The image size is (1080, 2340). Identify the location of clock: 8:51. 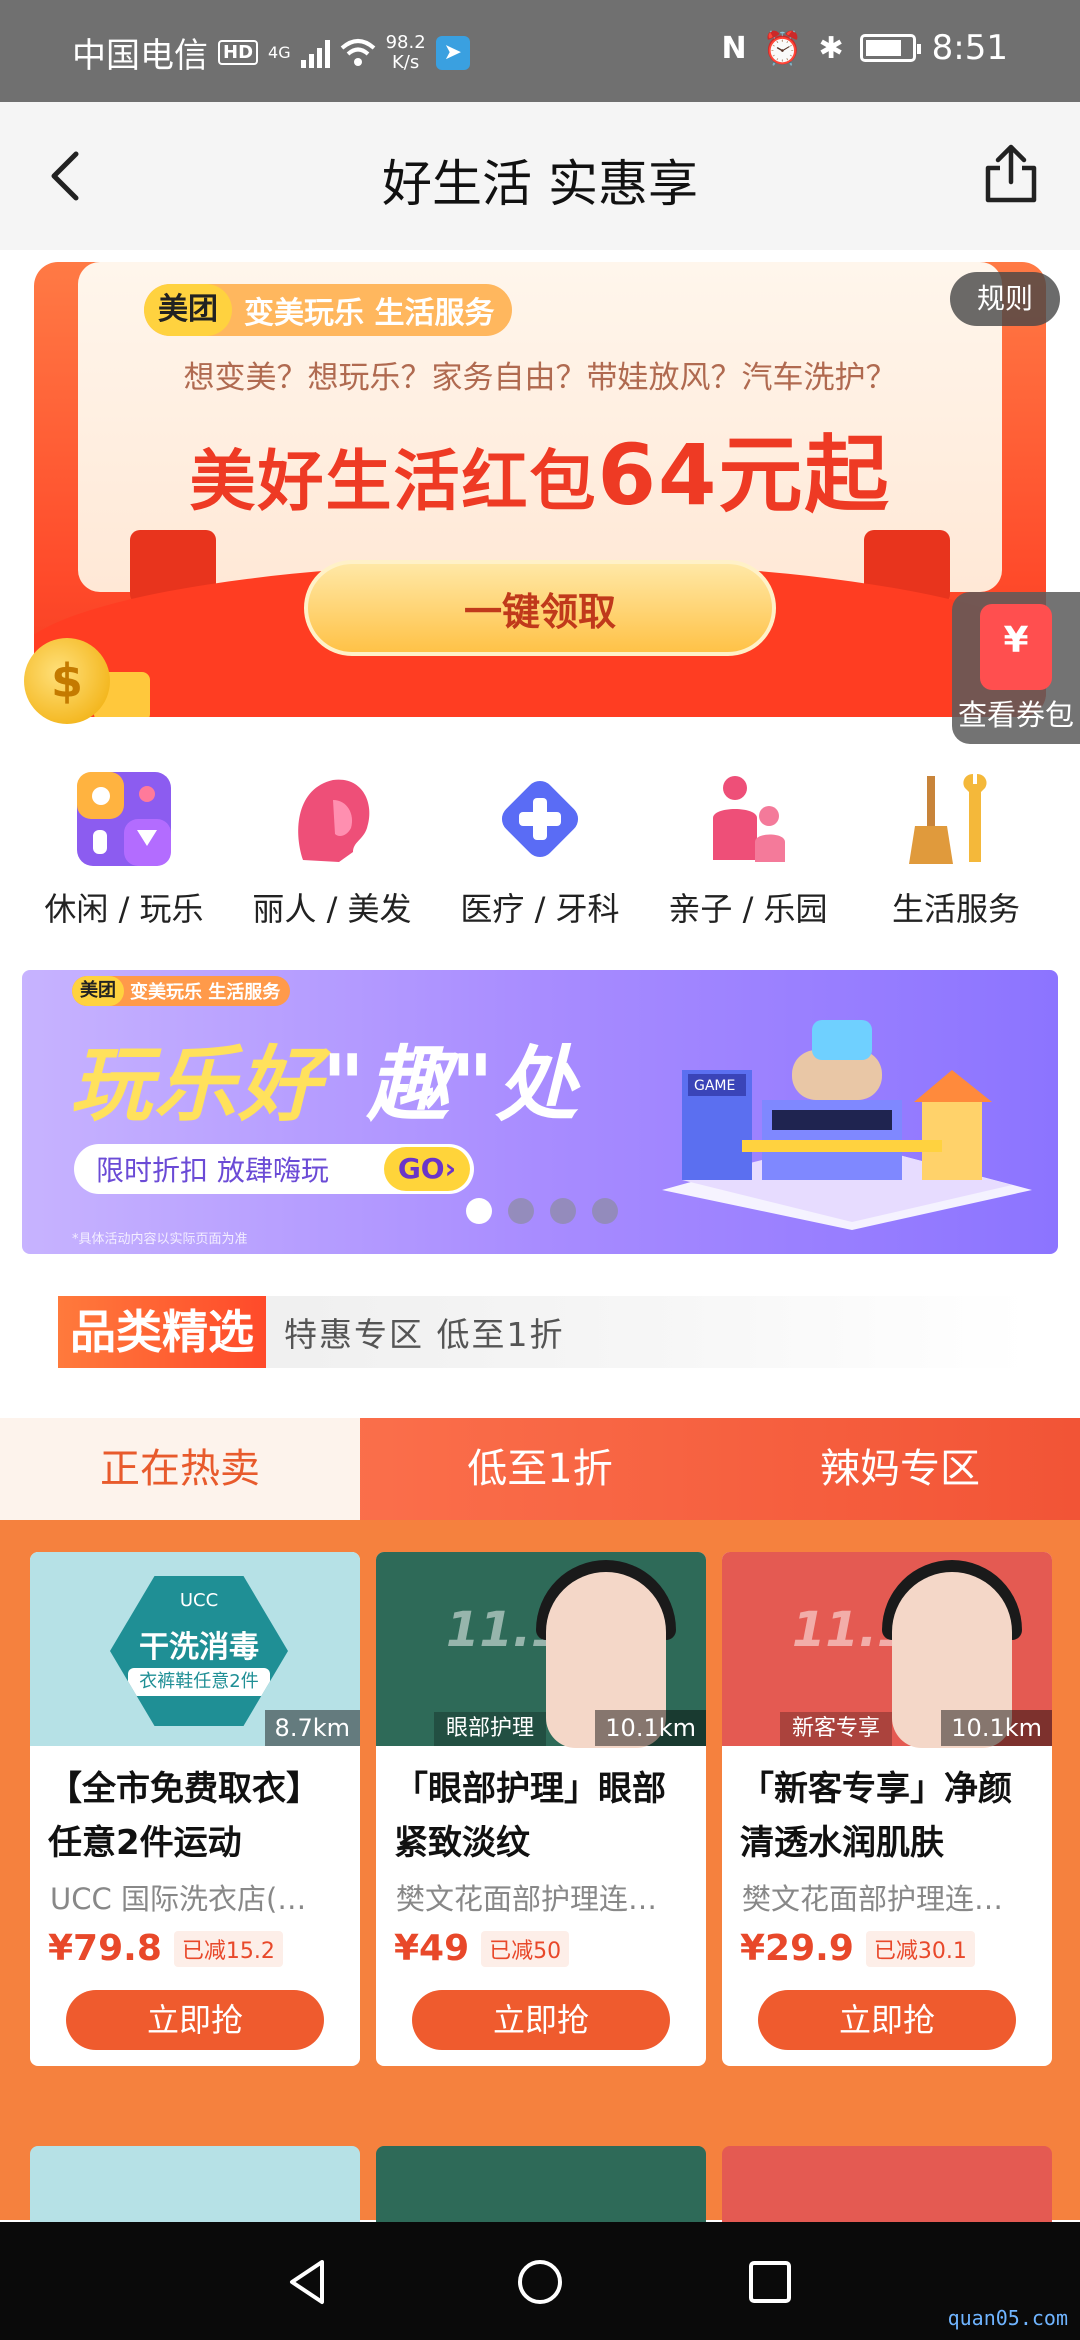
(969, 48).